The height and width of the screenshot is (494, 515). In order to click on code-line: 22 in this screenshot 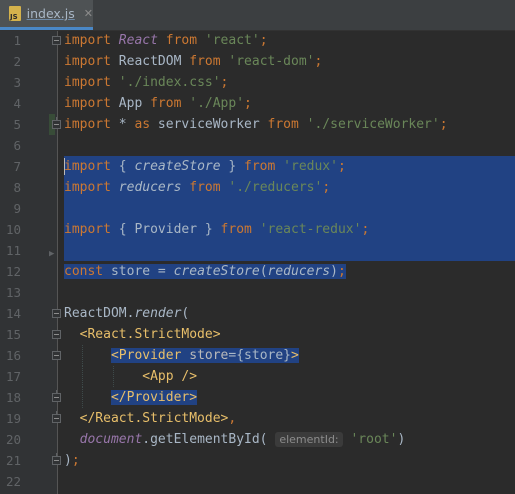, I will do `click(257, 481)`.